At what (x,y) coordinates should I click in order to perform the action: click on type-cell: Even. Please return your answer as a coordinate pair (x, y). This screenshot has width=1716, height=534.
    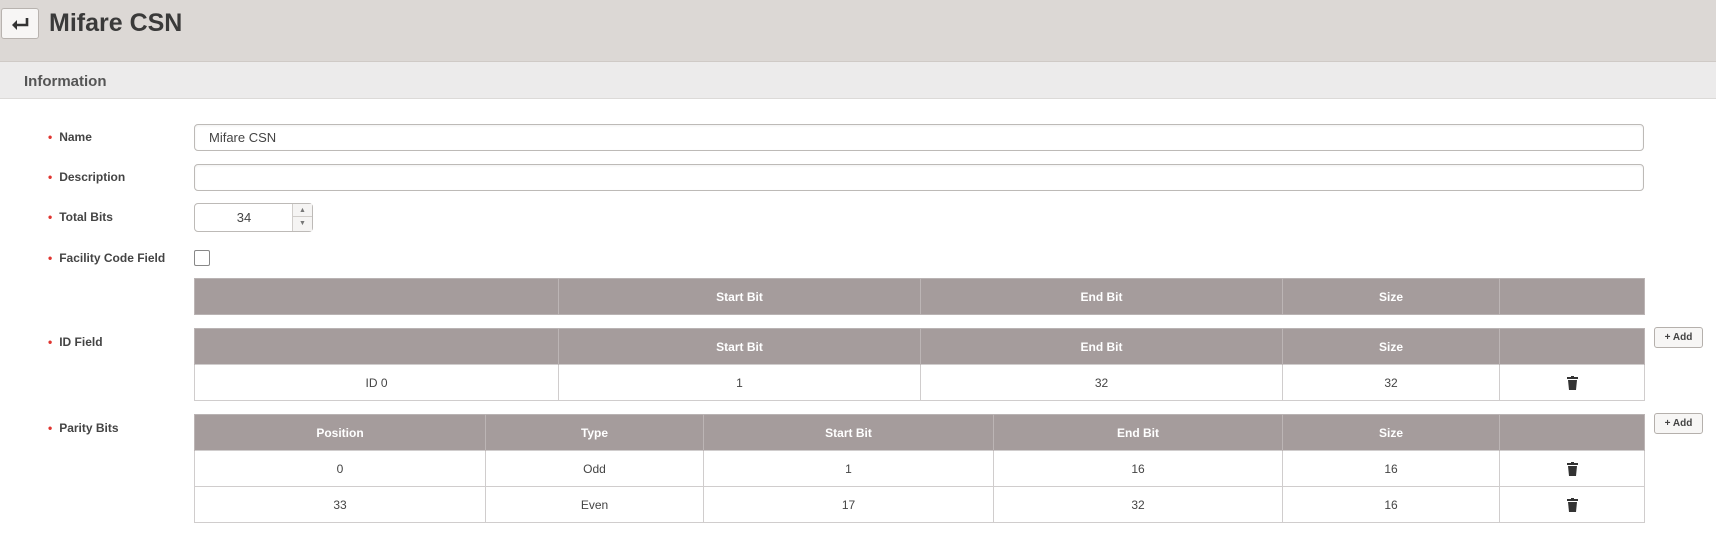
    Looking at the image, I should click on (594, 504).